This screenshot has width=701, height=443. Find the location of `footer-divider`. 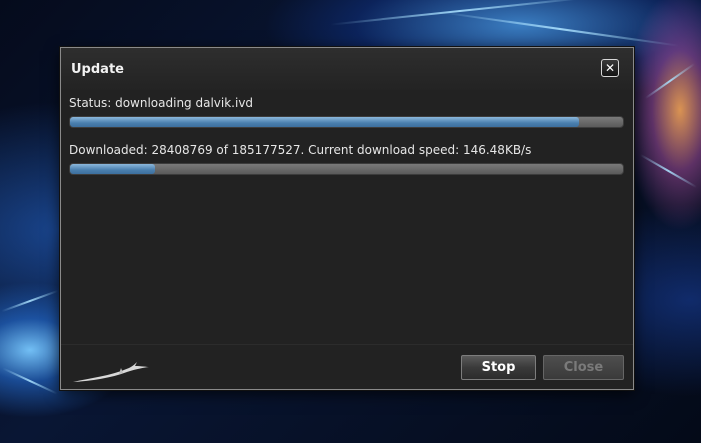

footer-divider is located at coordinates (347, 344).